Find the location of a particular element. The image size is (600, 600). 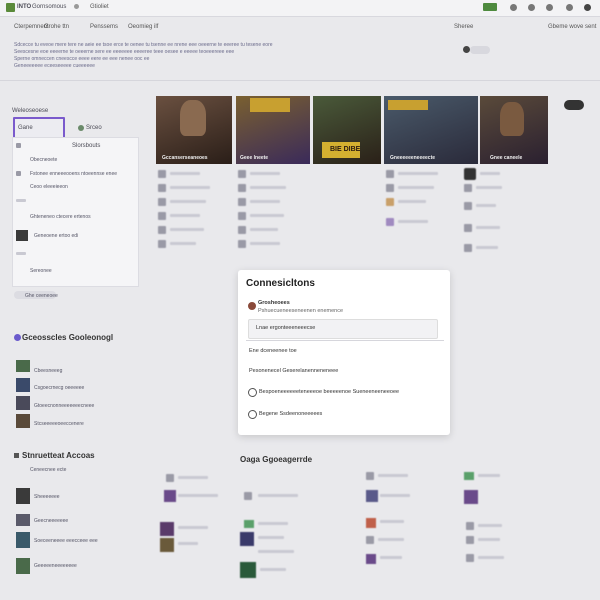

featured-card-4-caption: Gnee caneele is located at coordinates (506, 158).